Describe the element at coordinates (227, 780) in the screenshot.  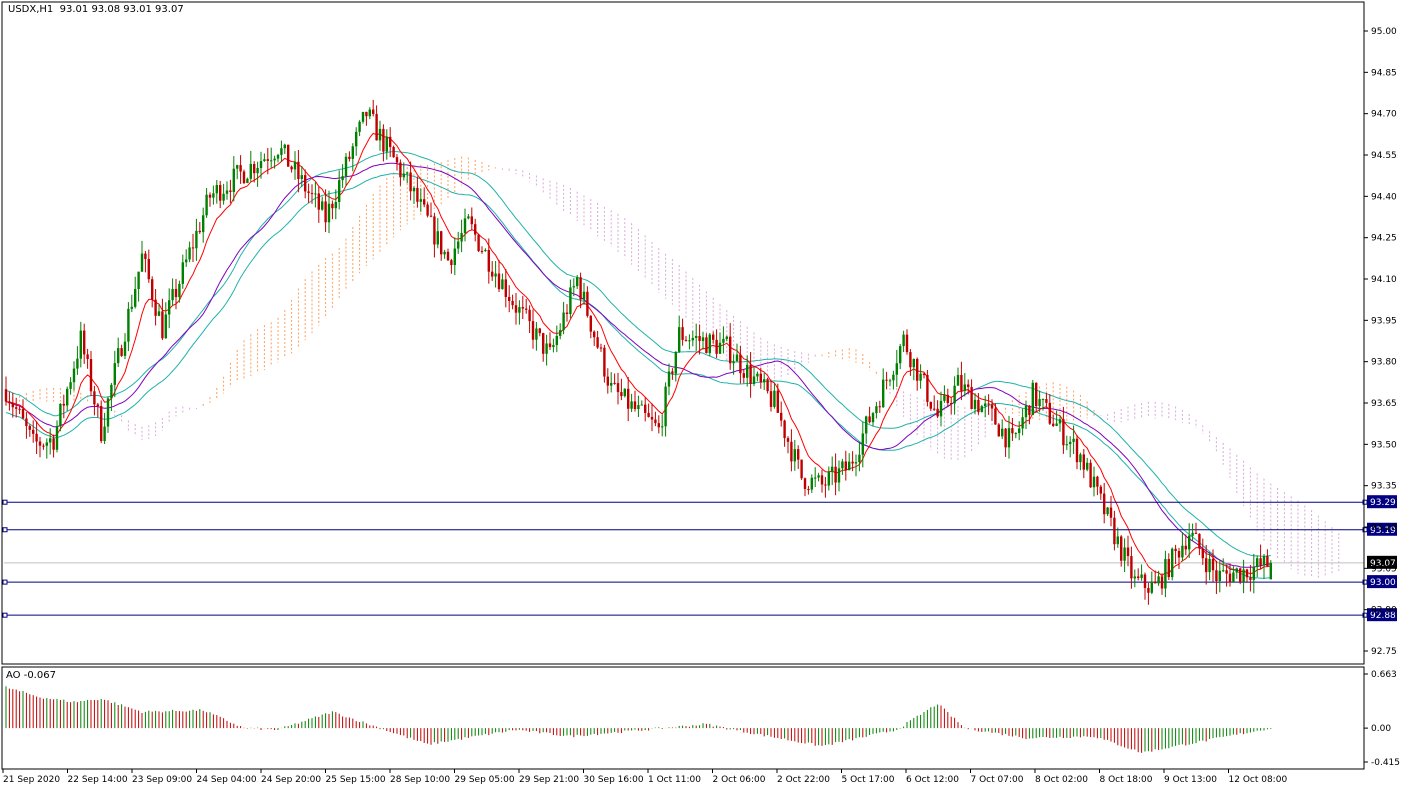
I see `time-tick-label: 24 Sep 04:00` at that location.